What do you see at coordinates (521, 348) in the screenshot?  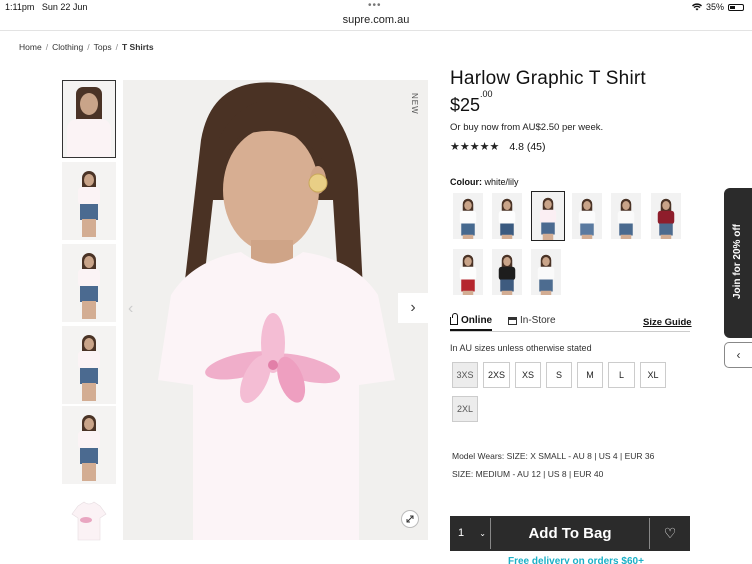 I see `sizes-note: In AU sizes unless otherwise stated` at bounding box center [521, 348].